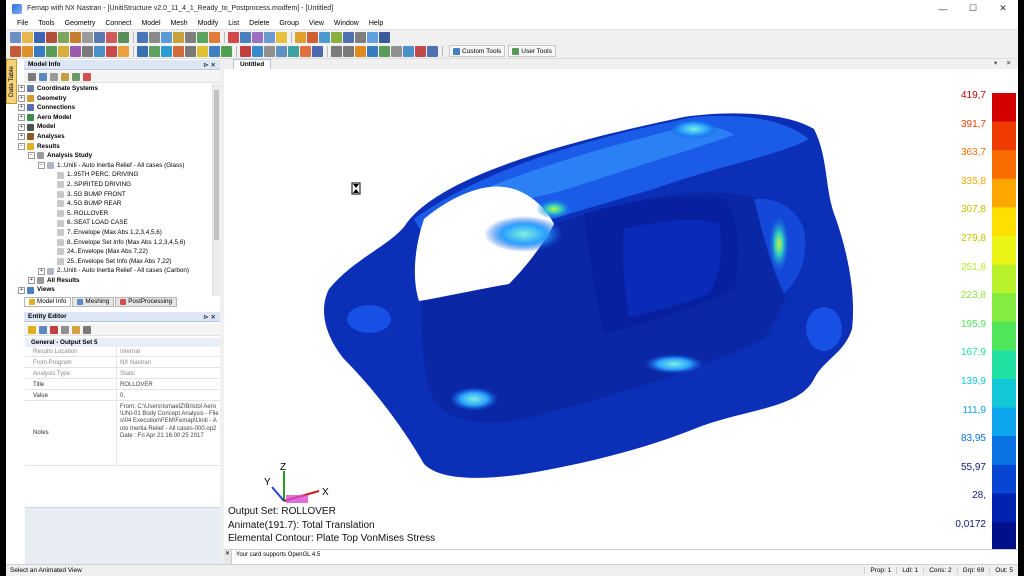 This screenshot has height=576, width=1024. What do you see at coordinates (80, 23) in the screenshot?
I see `menu-geometry: Geometry` at bounding box center [80, 23].